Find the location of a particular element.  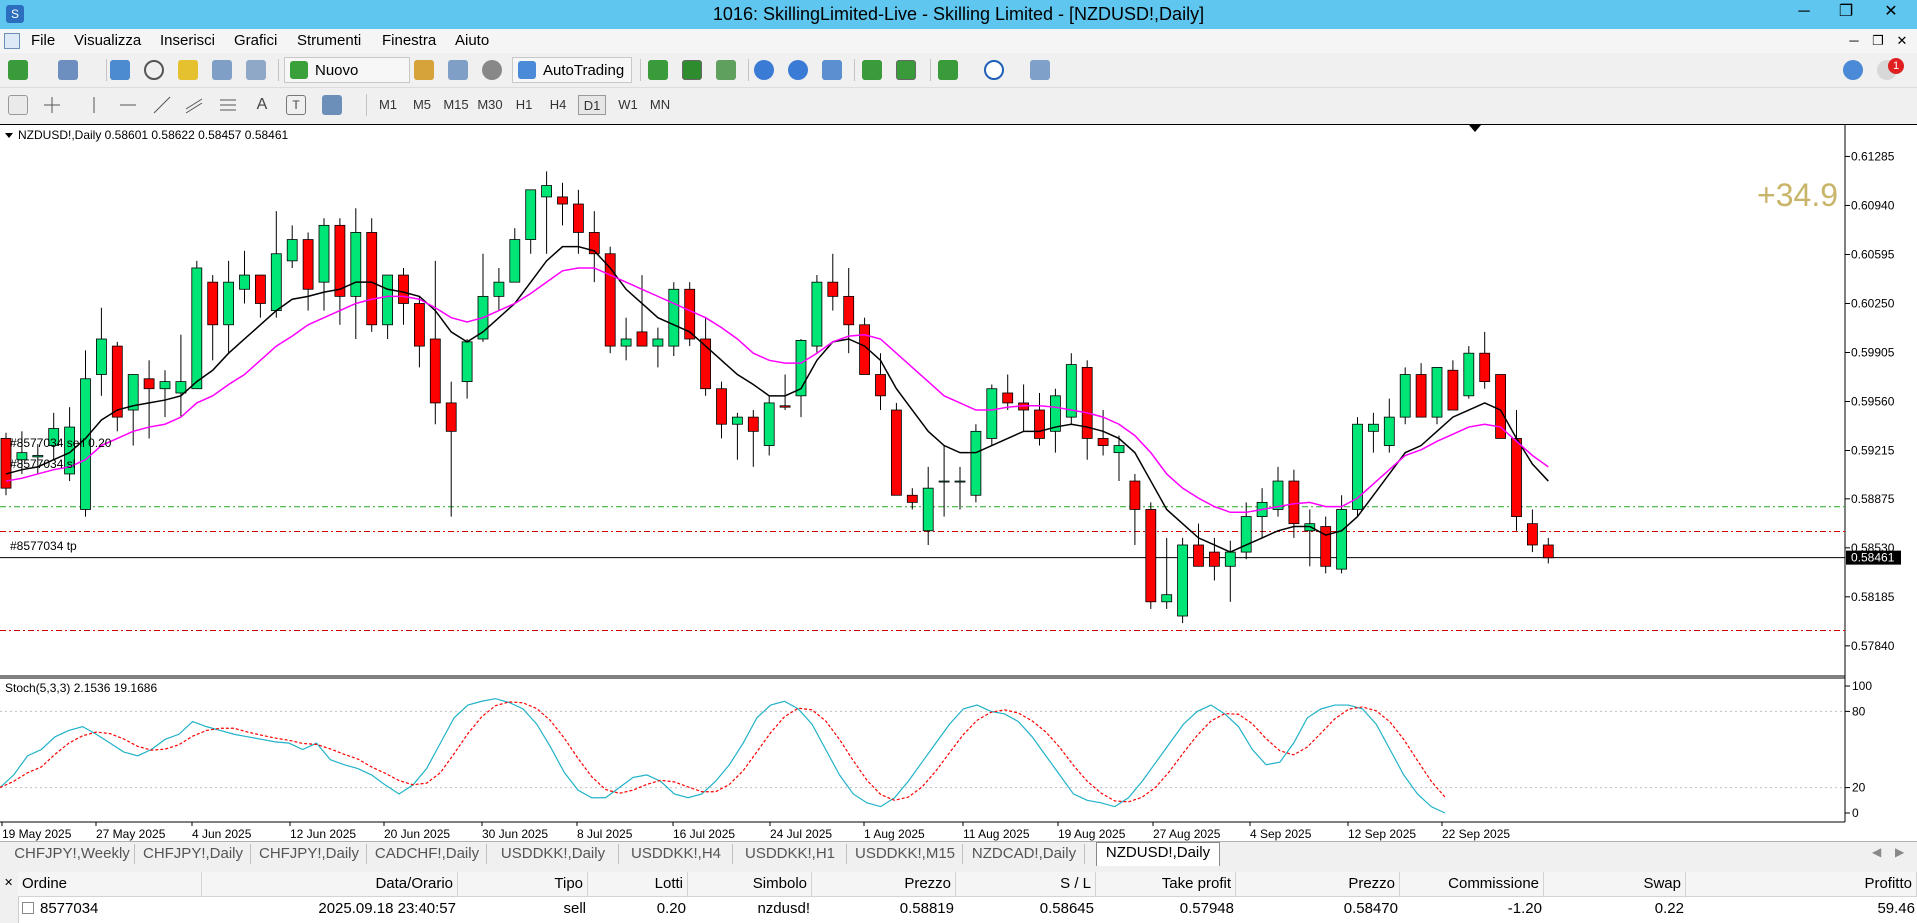

toolbox-handle: ✕ is located at coordinates (9, 897).